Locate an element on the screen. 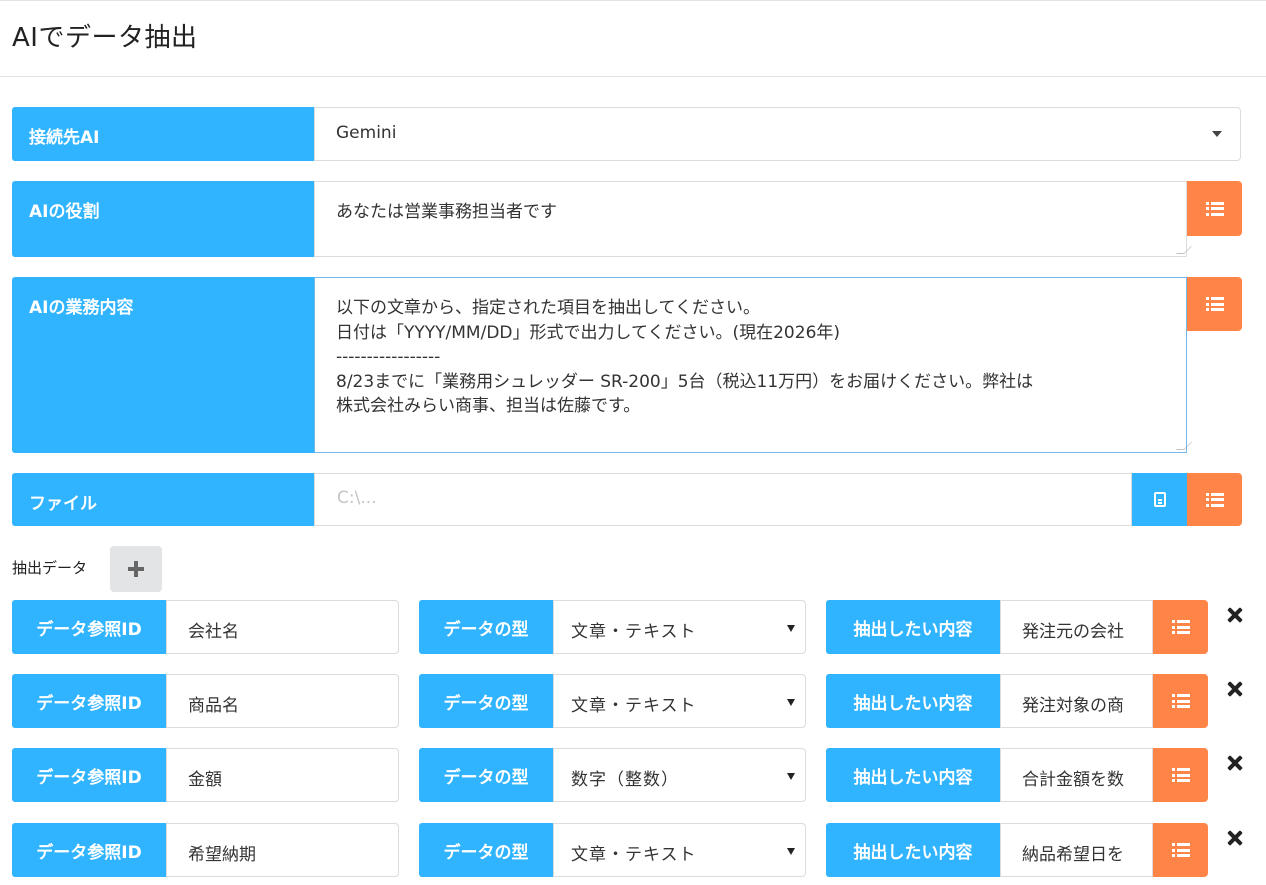 The width and height of the screenshot is (1266, 885). file-icon is located at coordinates (1159, 499).